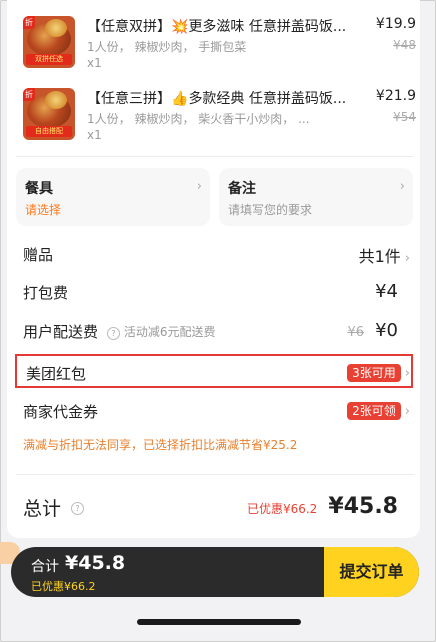 The image size is (436, 642). Describe the element at coordinates (214, 371) in the screenshot. I see `highlight-box` at that location.